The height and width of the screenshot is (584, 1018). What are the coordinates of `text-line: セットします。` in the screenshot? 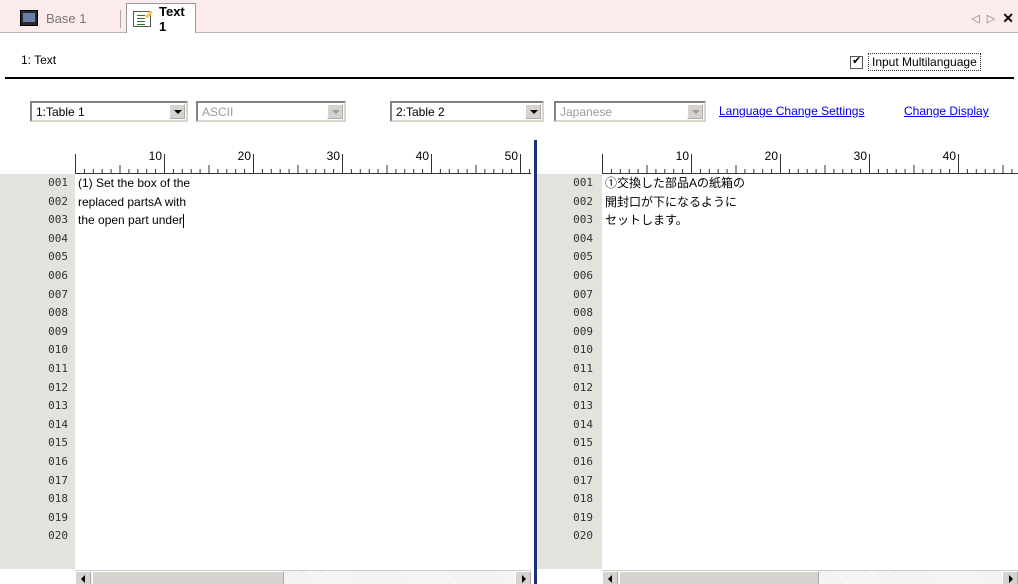 It's located at (646, 220).